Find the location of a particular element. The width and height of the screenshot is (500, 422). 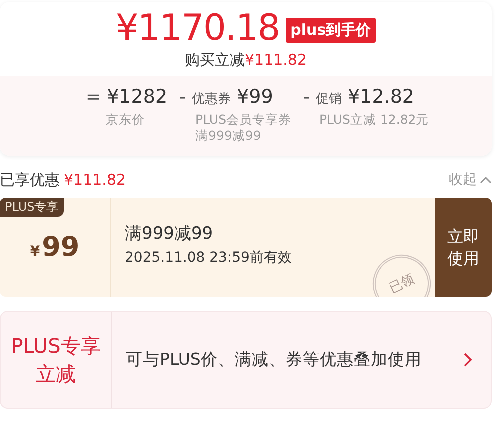

operator-sign: = is located at coordinates (94, 97).